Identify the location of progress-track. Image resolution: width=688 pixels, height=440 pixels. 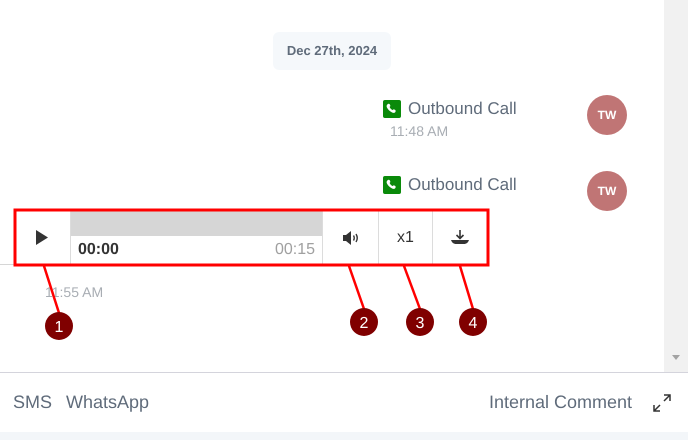
(196, 223).